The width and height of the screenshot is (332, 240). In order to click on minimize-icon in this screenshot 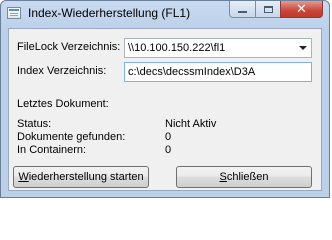, I will do `click(242, 12)`.